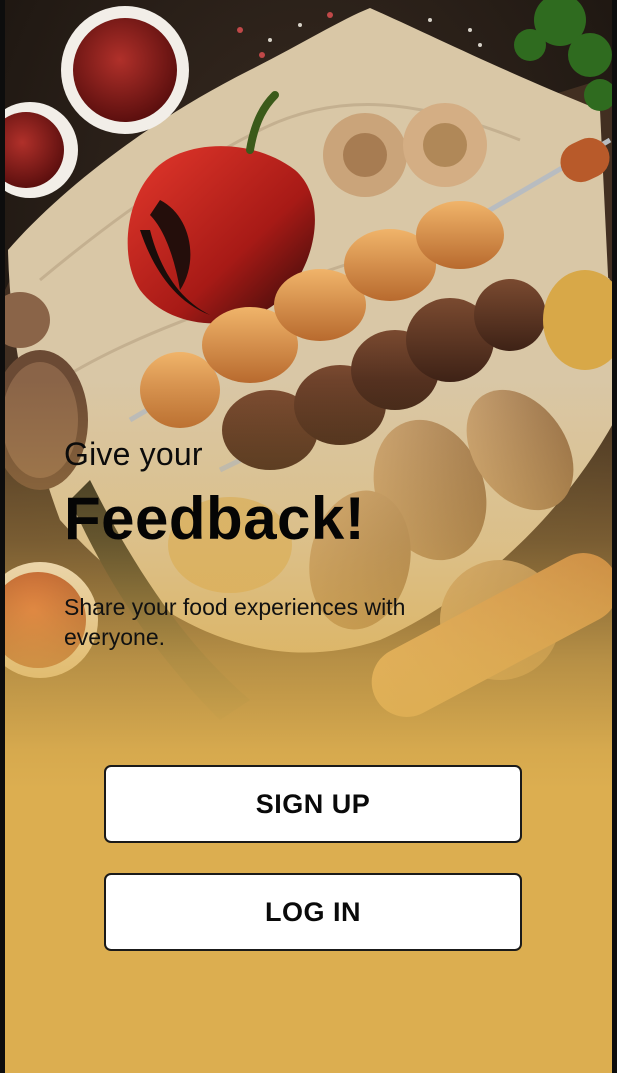 This screenshot has width=617, height=1073. What do you see at coordinates (313, 804) in the screenshot?
I see `sign-up-button: SIGN UP` at bounding box center [313, 804].